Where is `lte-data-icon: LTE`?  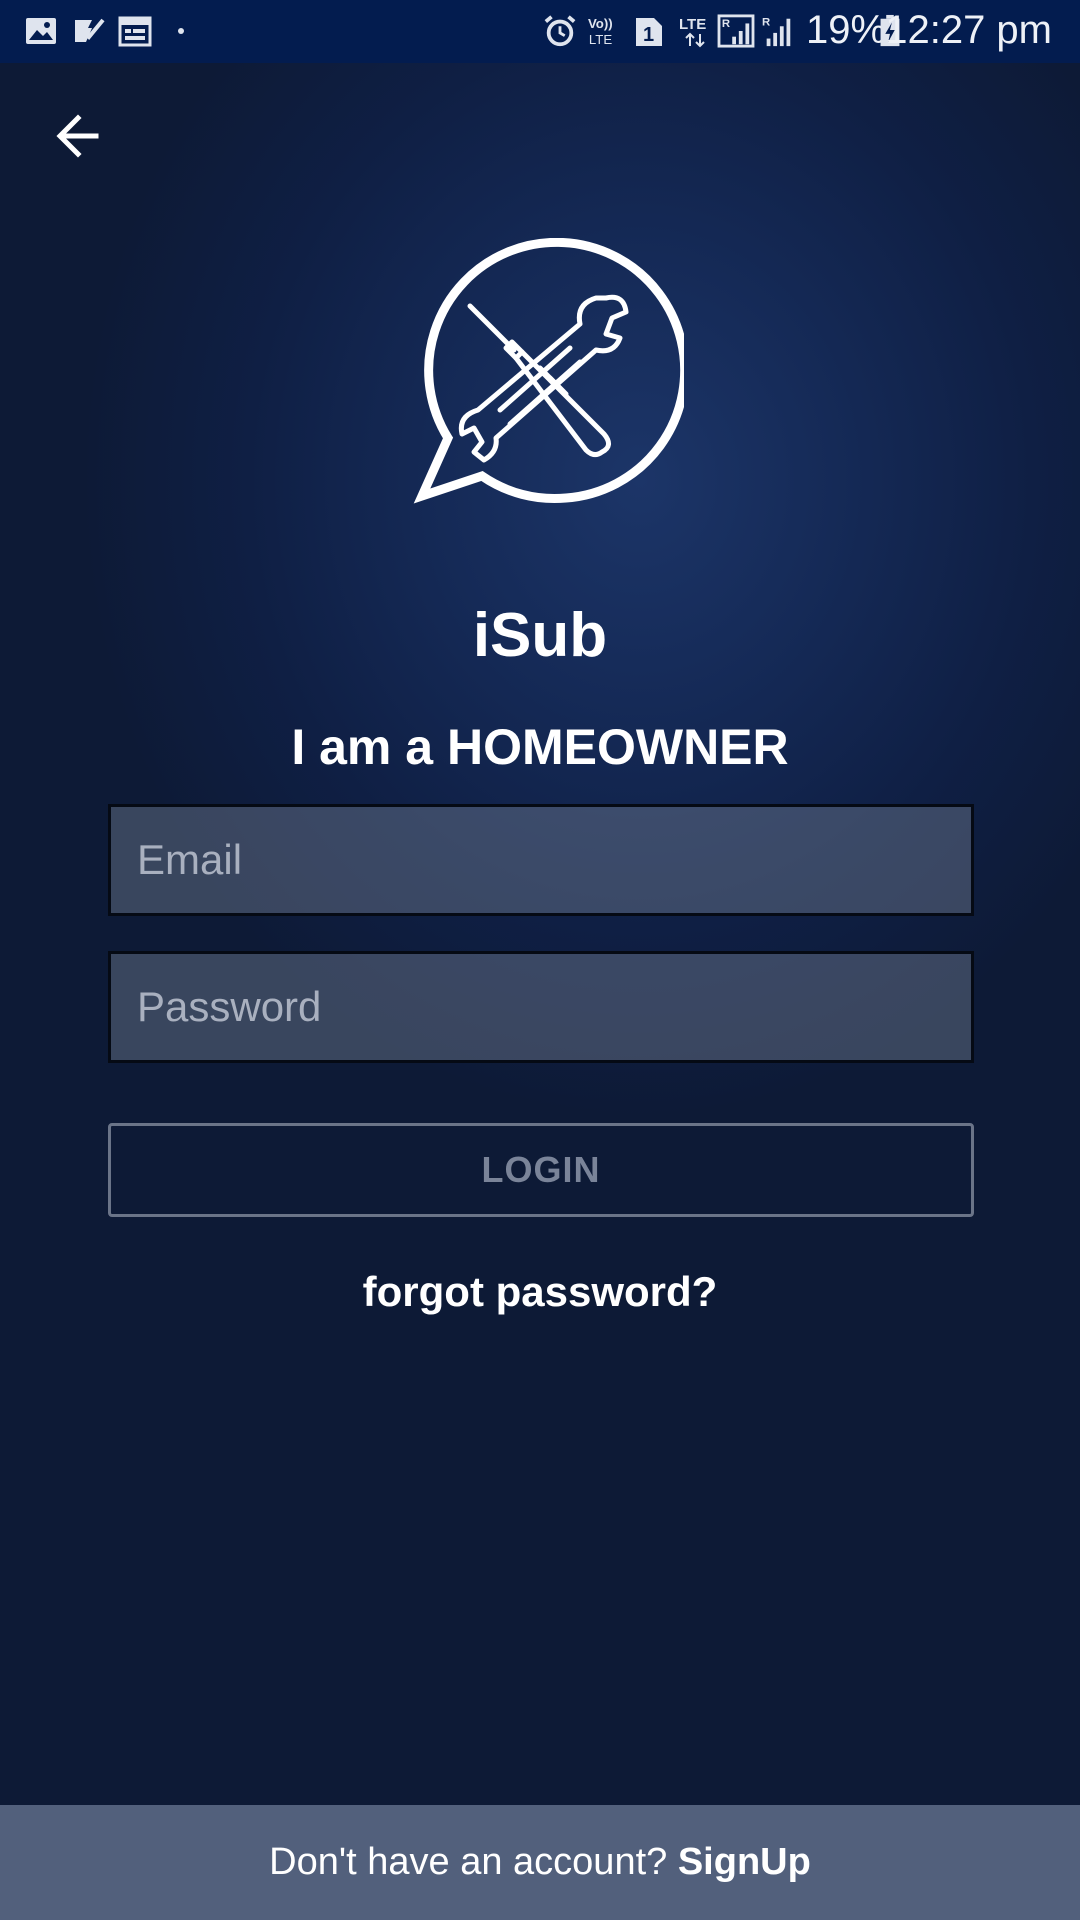 lte-data-icon: LTE is located at coordinates (692, 32).